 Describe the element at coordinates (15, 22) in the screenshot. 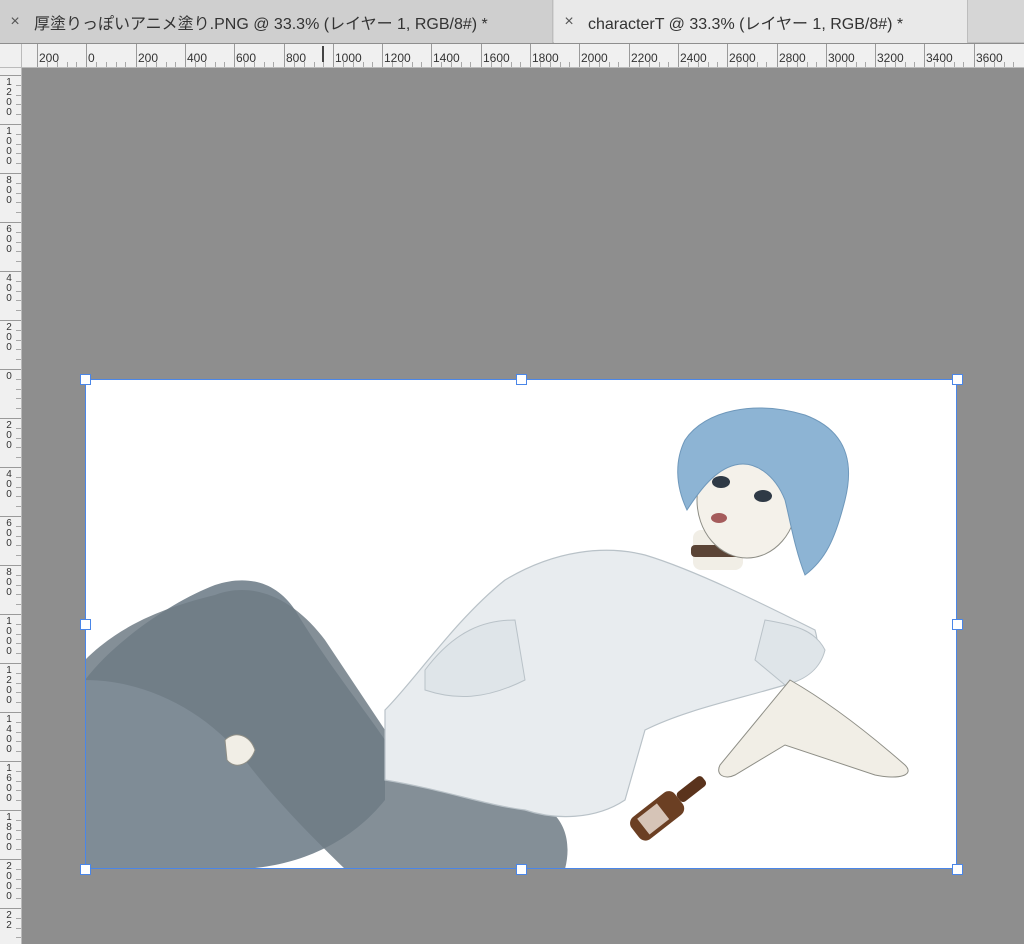

I see `close-tab-1-icon: ×` at that location.